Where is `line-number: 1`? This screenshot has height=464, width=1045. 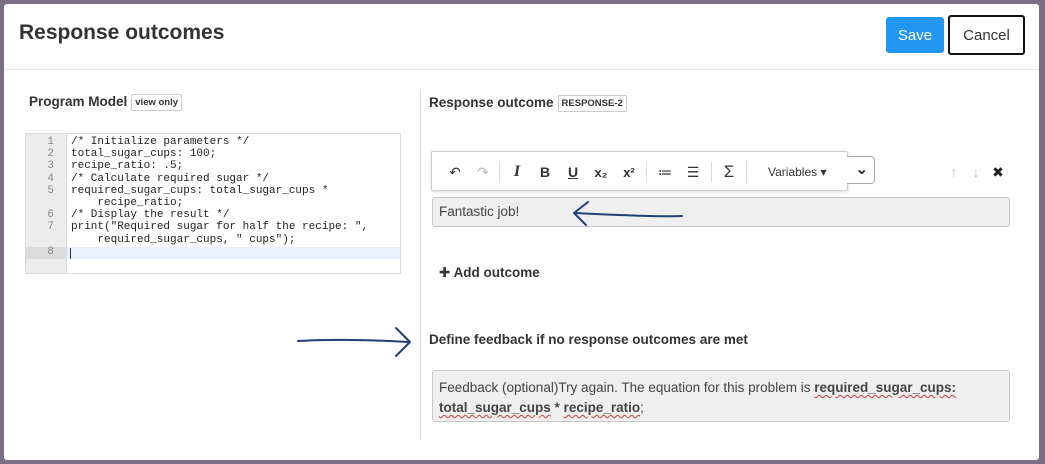
line-number: 1 is located at coordinates (50, 142).